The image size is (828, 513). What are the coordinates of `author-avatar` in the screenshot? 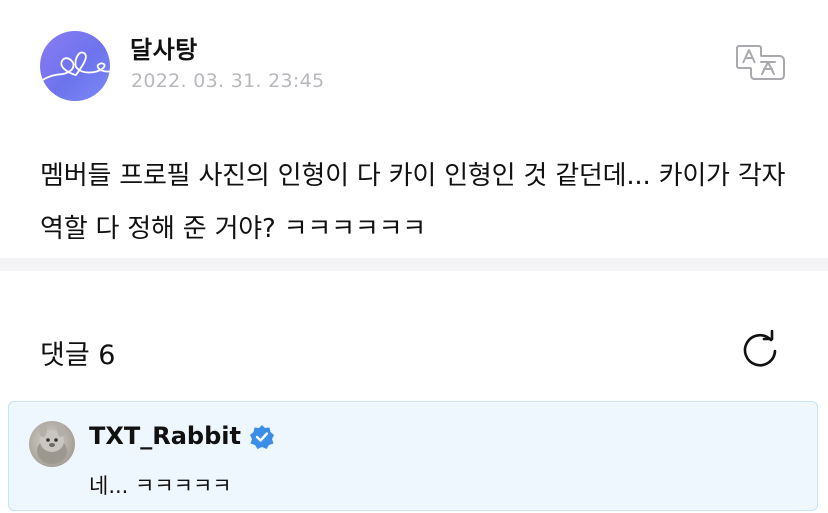 It's located at (75, 66).